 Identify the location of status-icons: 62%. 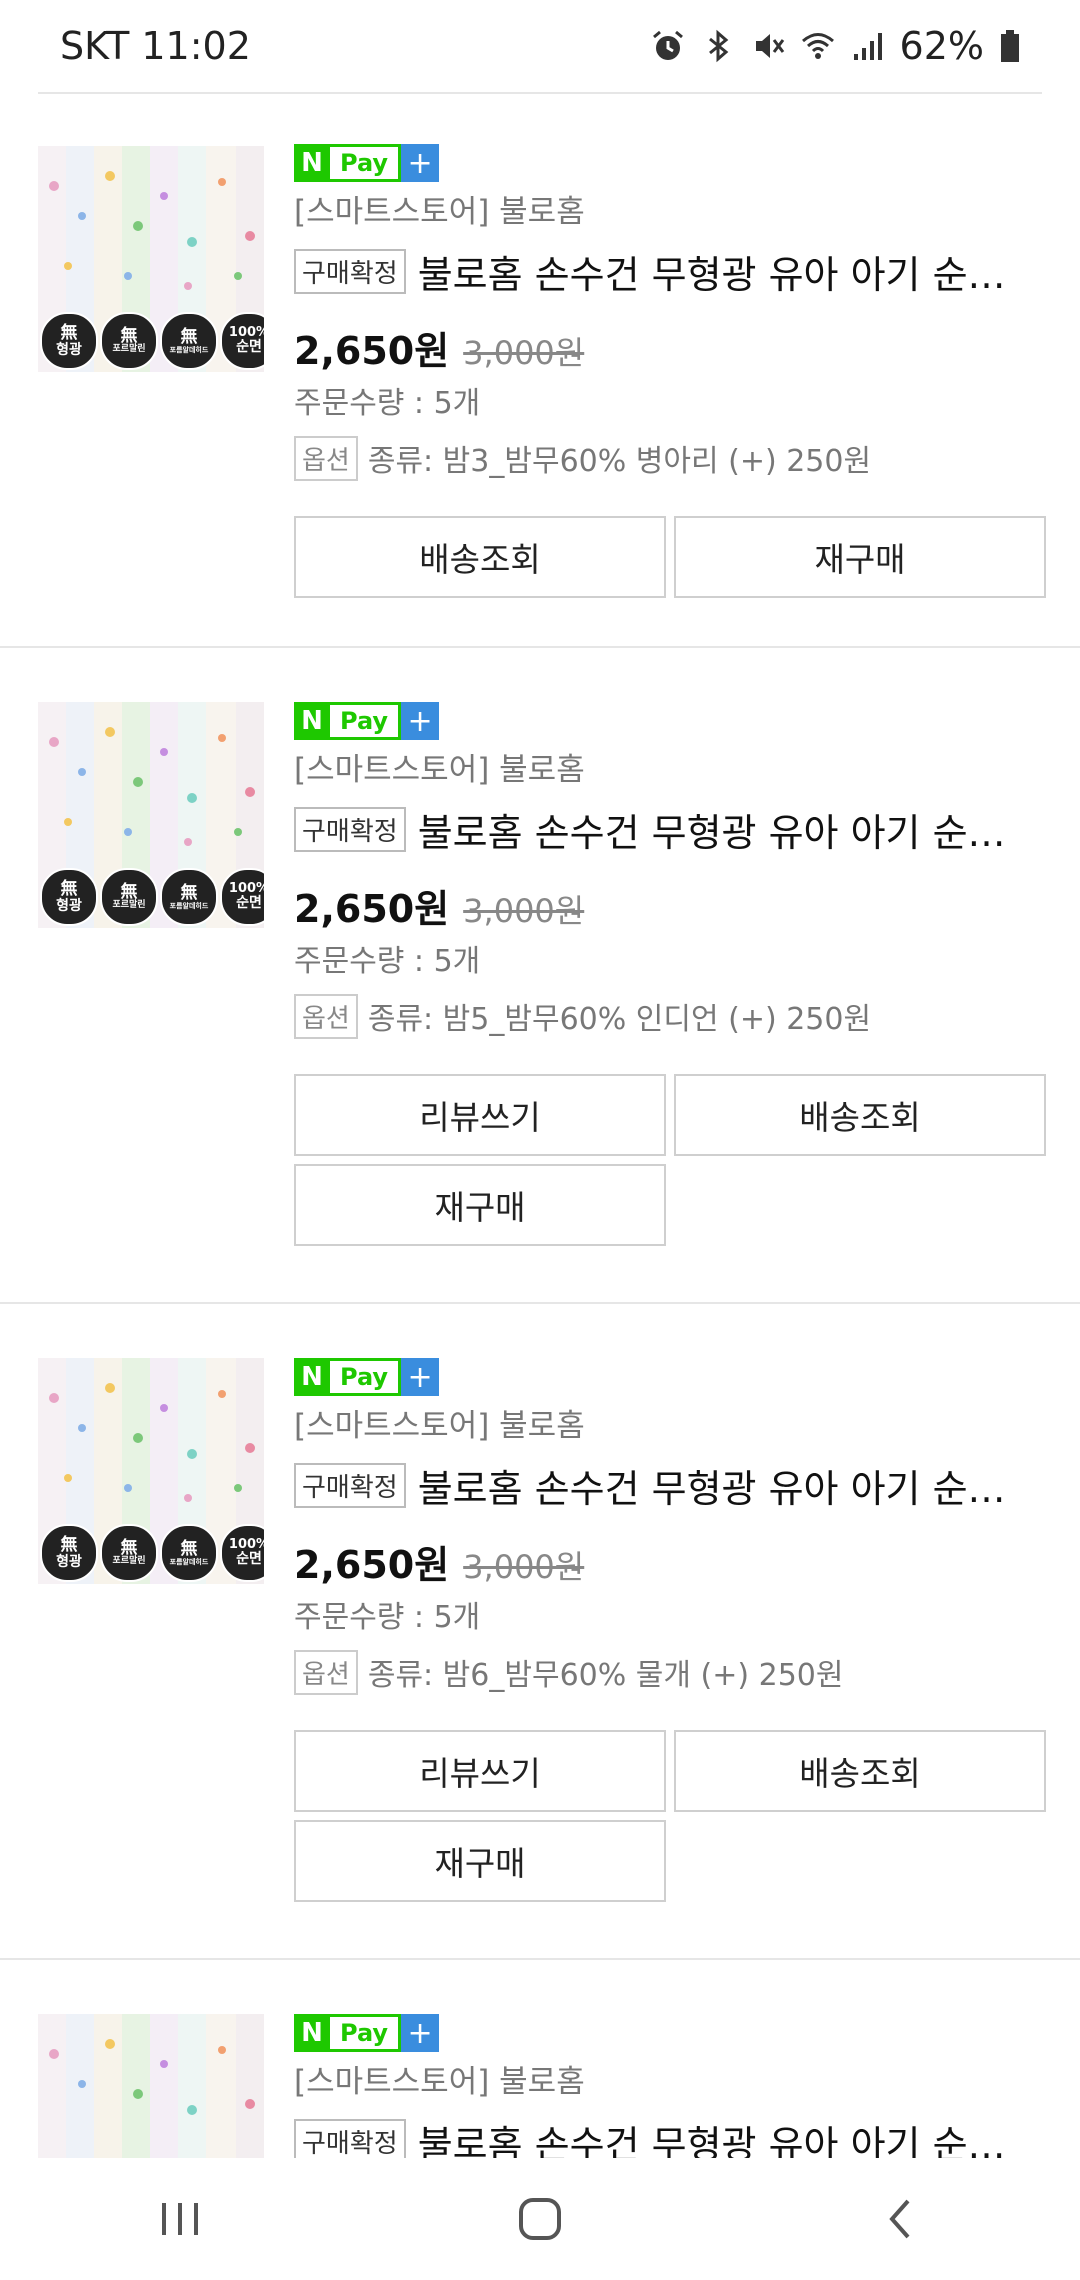
(836, 46).